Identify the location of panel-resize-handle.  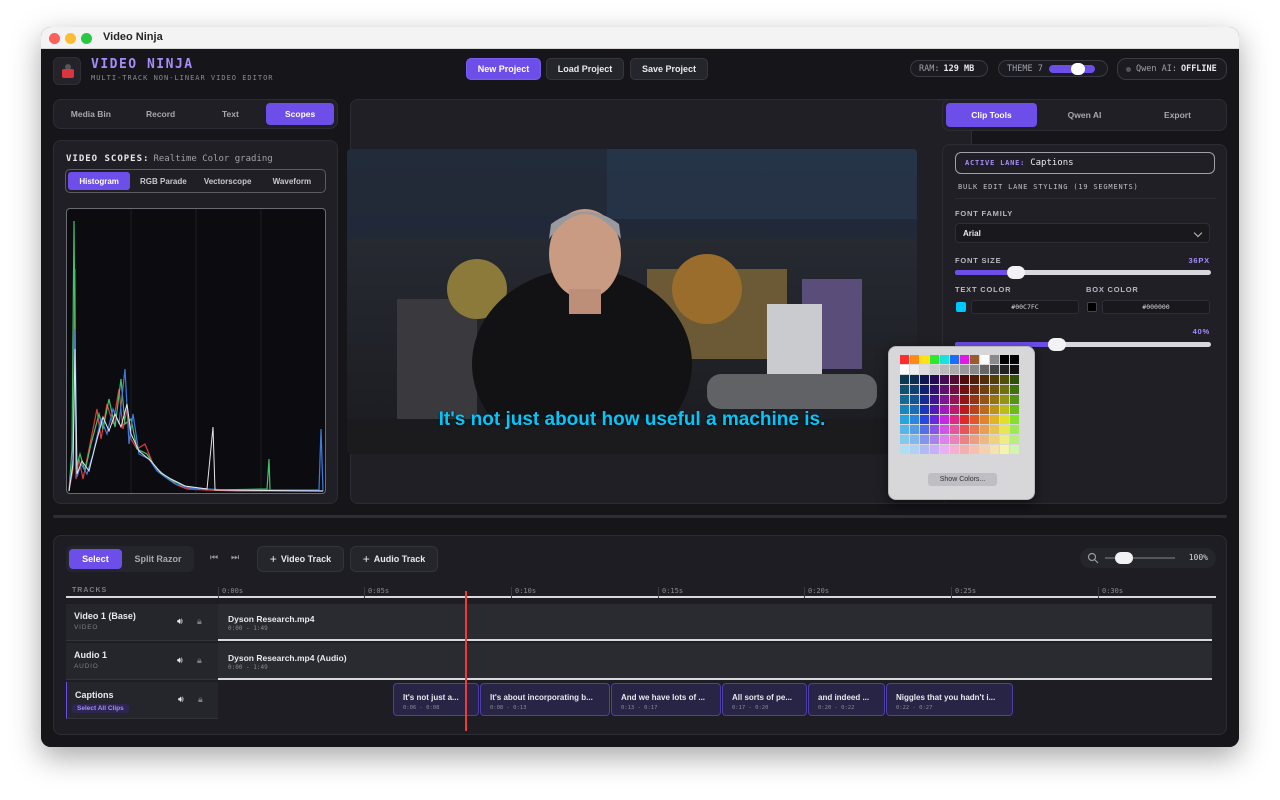
(640, 516).